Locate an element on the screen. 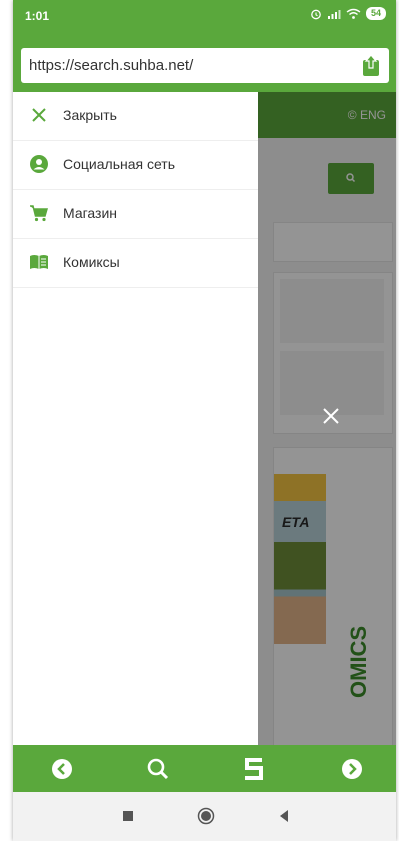 This screenshot has height=841, width=399. search-icon is located at coordinates (158, 769).